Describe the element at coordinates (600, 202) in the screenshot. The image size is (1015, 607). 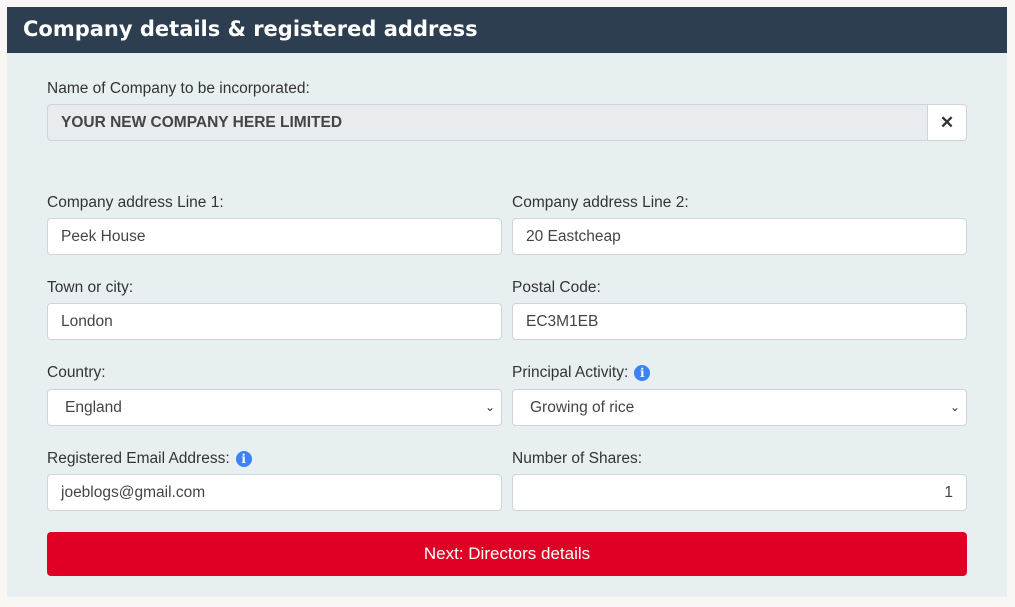
I see `address2-label: Company address Line 2:` at that location.